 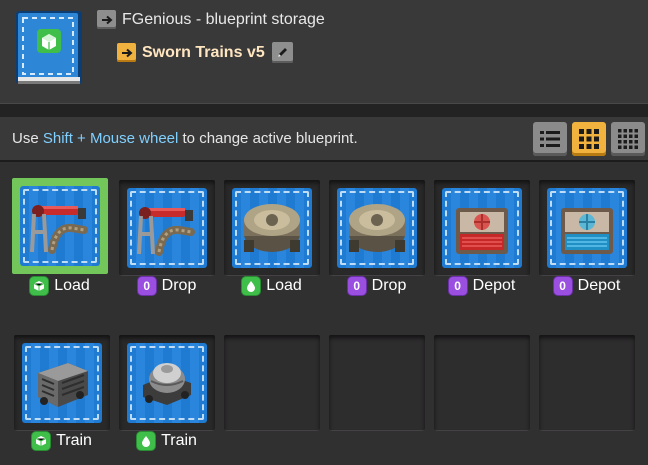 I want to click on grid-view-icon, so click(x=589, y=139).